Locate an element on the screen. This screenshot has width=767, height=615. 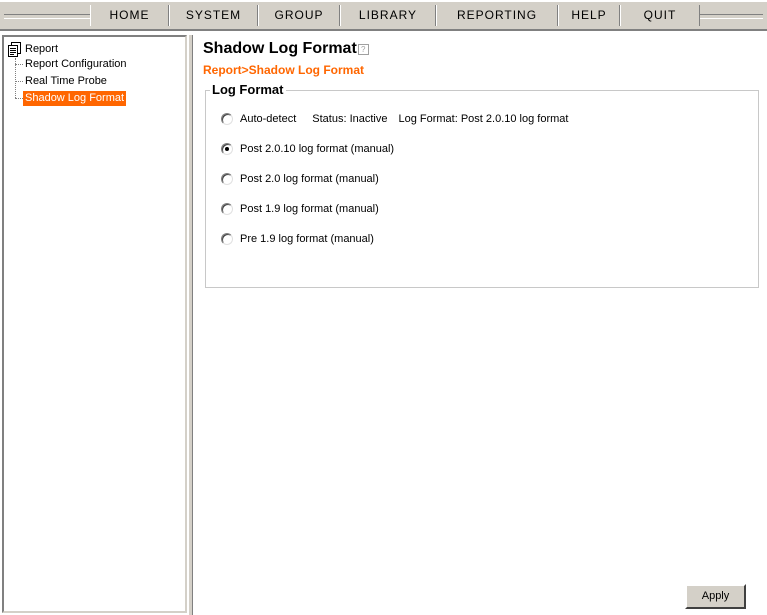
option-post-1-9-label: Post 1.9 log format (manual) is located at coordinates (309, 209).